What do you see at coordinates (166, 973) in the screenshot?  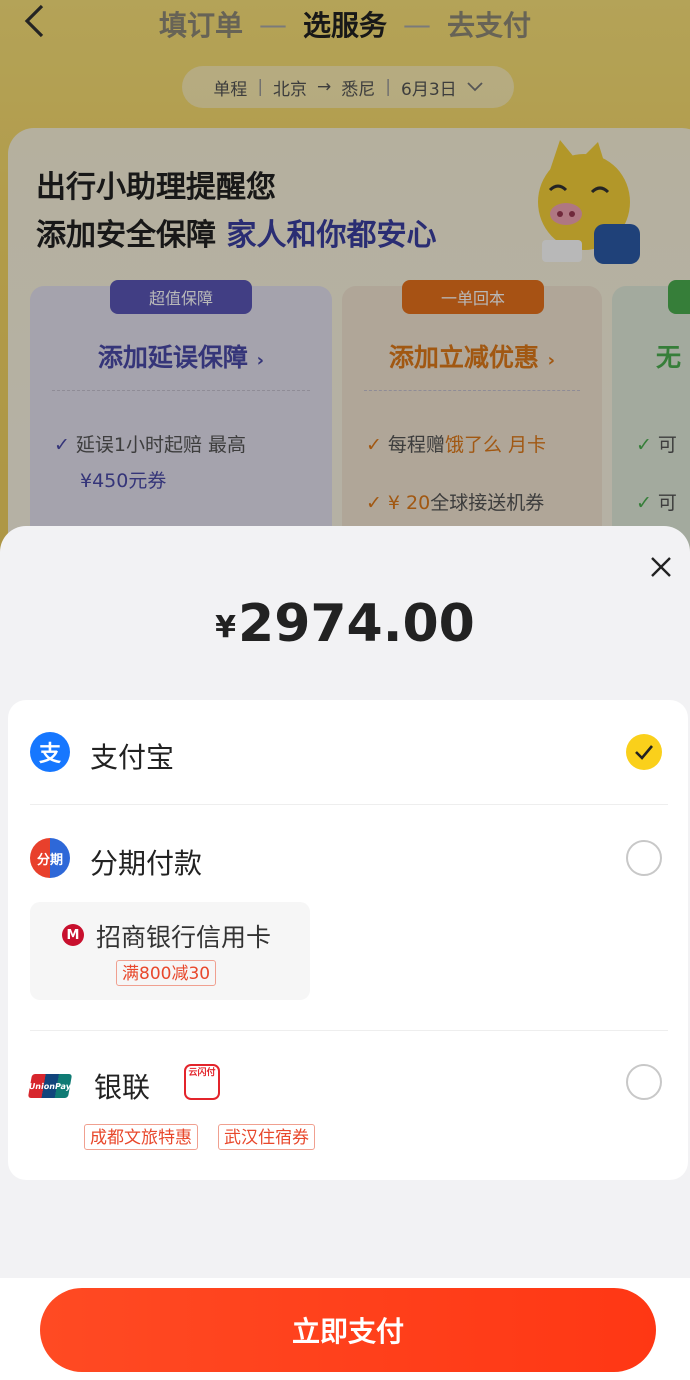 I see `promo-tag: 满800减30` at bounding box center [166, 973].